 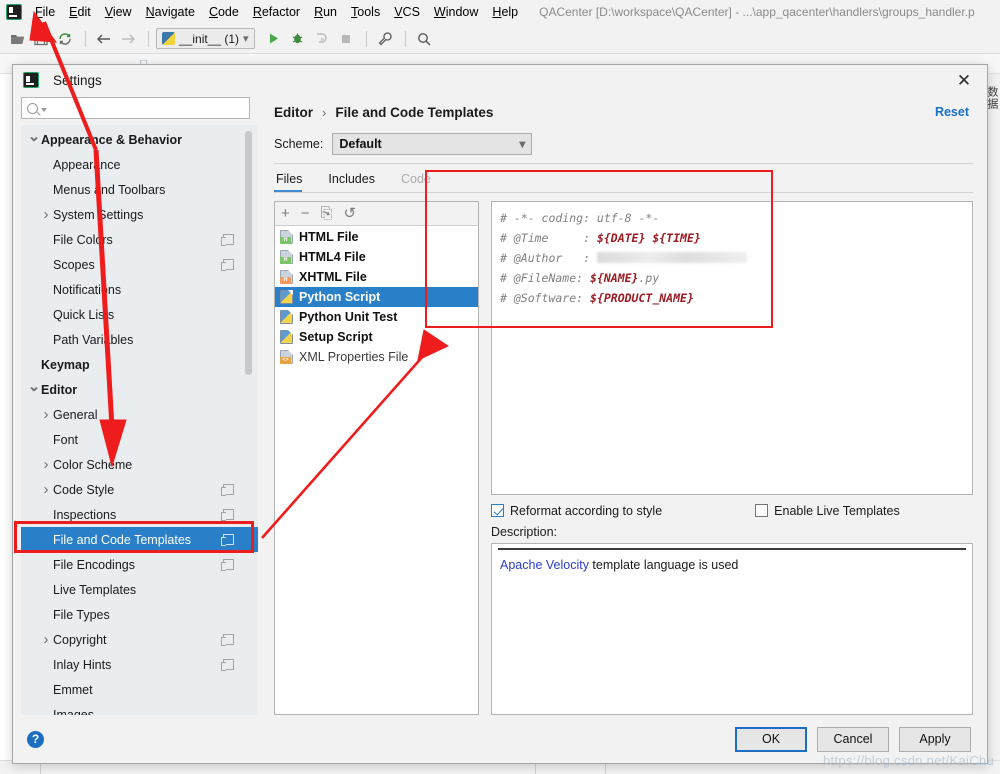 What do you see at coordinates (908, 760) in the screenshot?
I see `watermark: https://blog.csdn.net/KaiChu` at bounding box center [908, 760].